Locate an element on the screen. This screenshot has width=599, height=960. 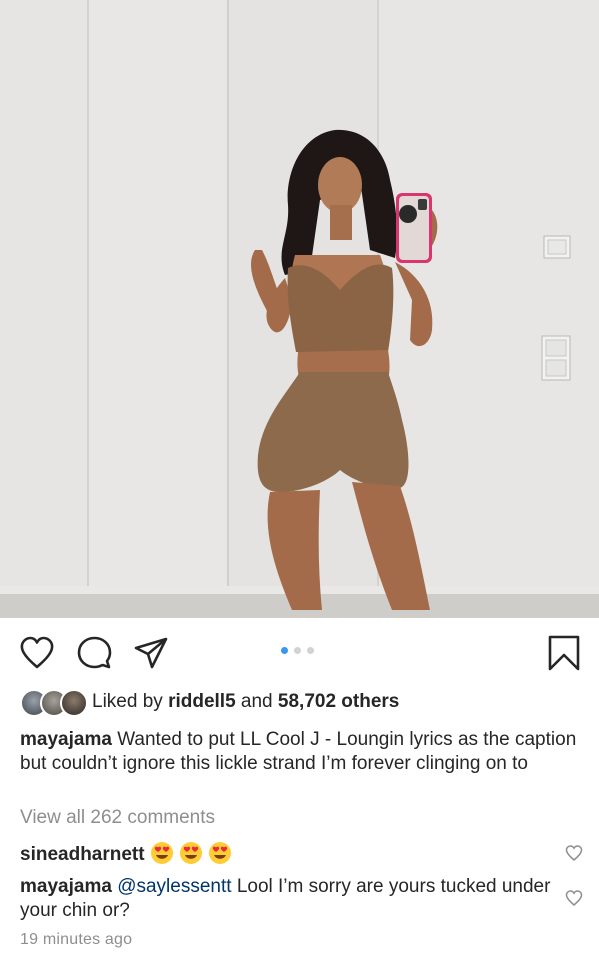
paper-plane-icon is located at coordinates (151, 653).